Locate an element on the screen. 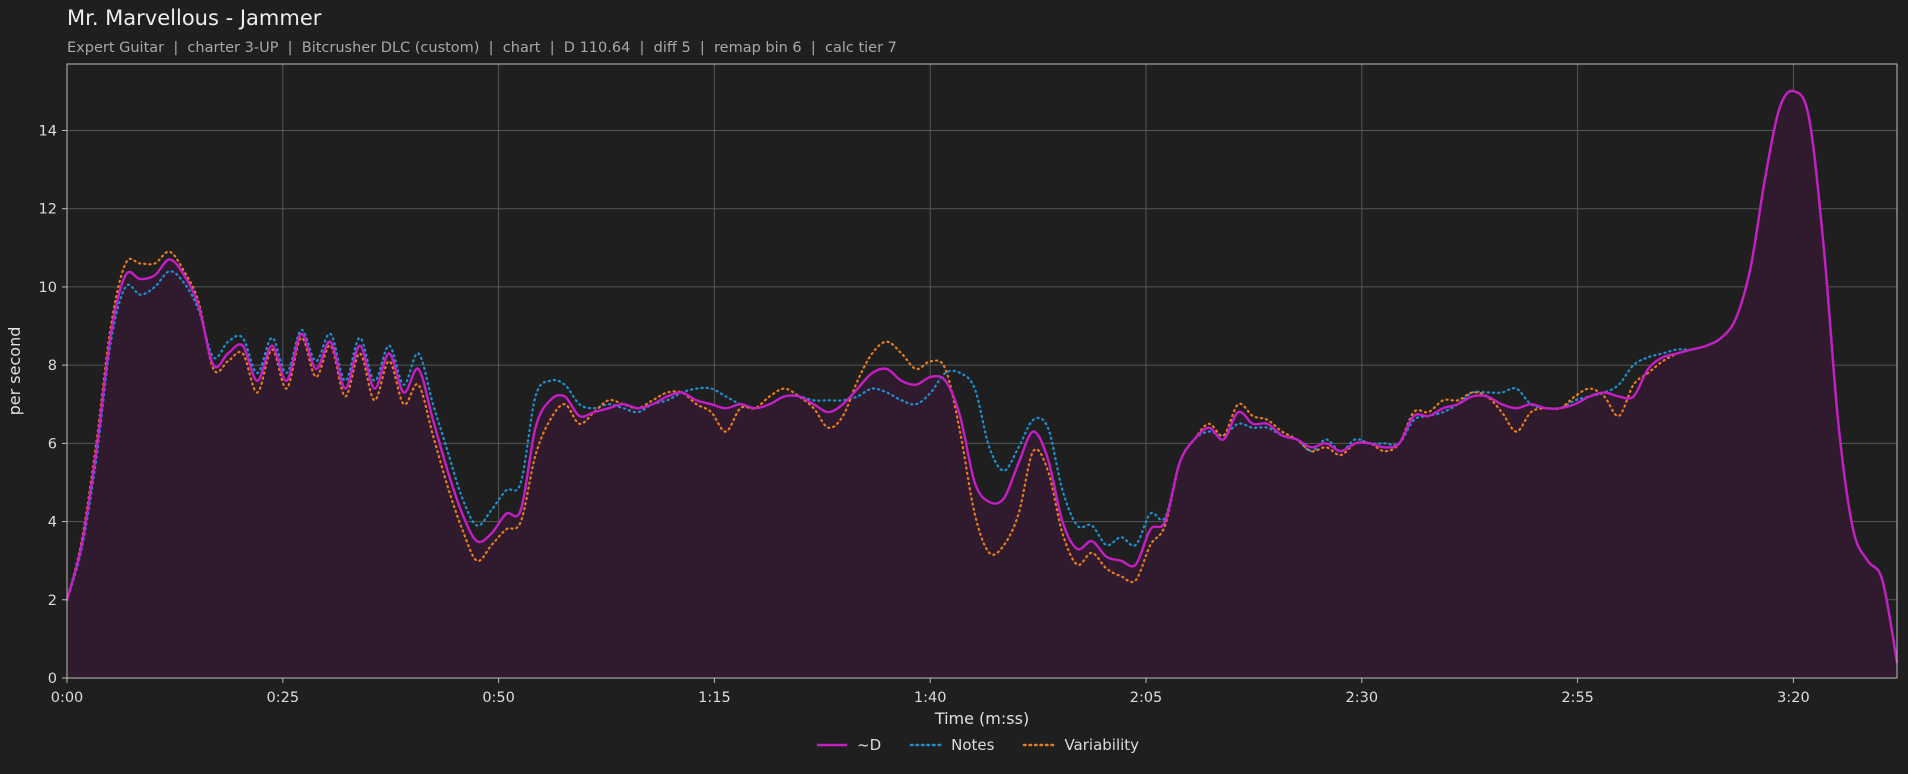 The height and width of the screenshot is (774, 1908). y-tick-label: 2 is located at coordinates (52, 601).